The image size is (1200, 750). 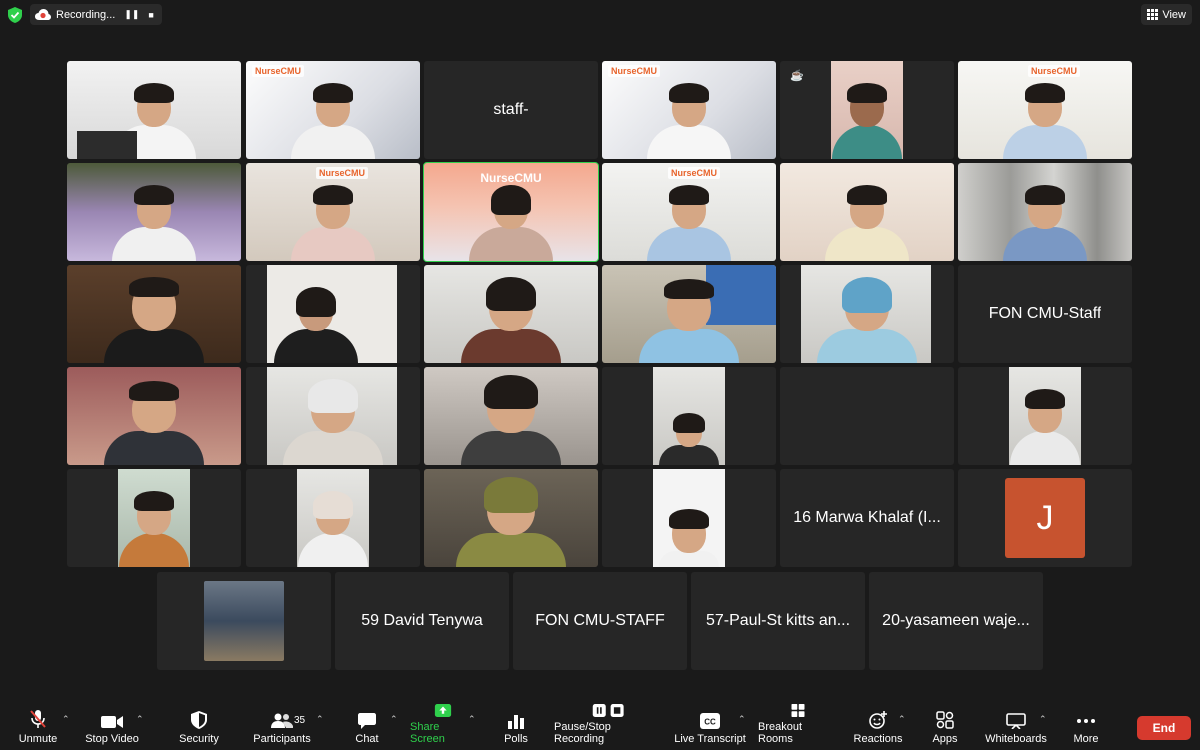 I want to click on share-screen-button: Share Screen, so click(x=443, y=727).